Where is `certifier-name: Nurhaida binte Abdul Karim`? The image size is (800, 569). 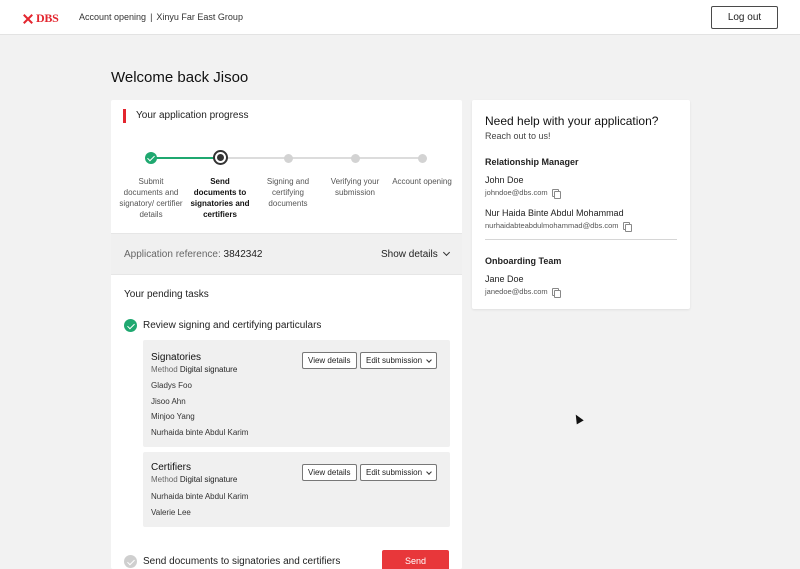
certifier-name: Nurhaida binte Abdul Karim is located at coordinates (200, 496).